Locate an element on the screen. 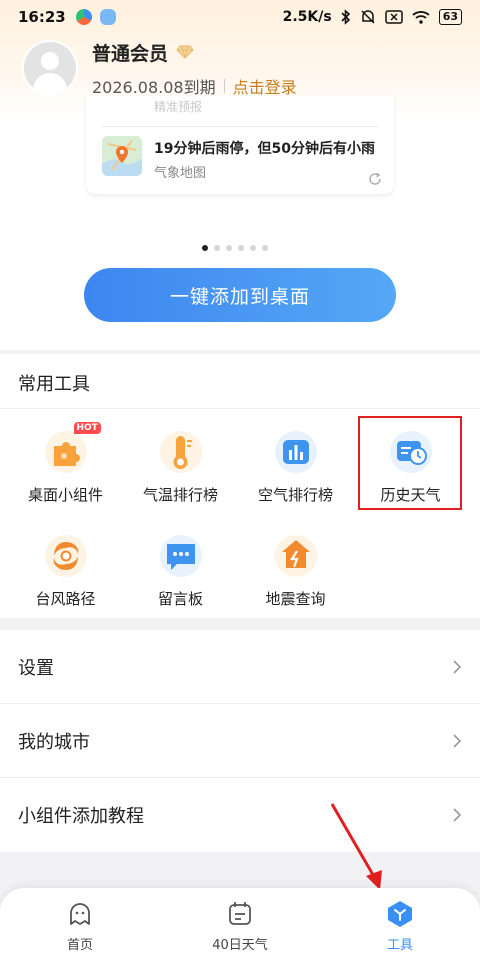 This screenshot has height=960, width=480. tab-label: 首页 is located at coordinates (79, 945).